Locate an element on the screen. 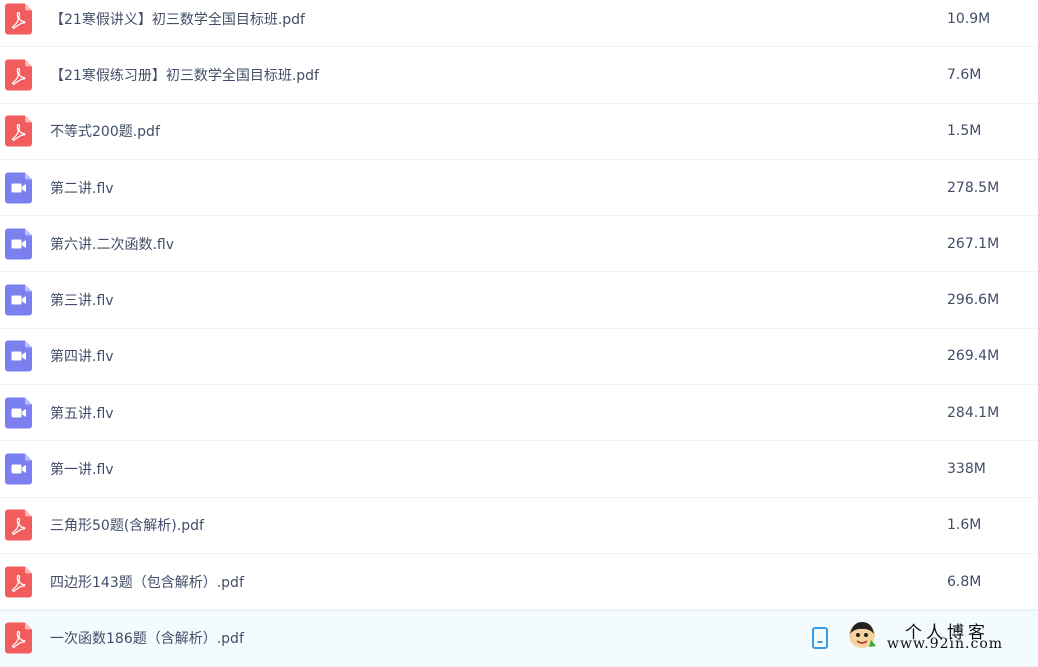 This screenshot has width=1038, height=667. file-row: 第一讲.flv 338M is located at coordinates (519, 469).